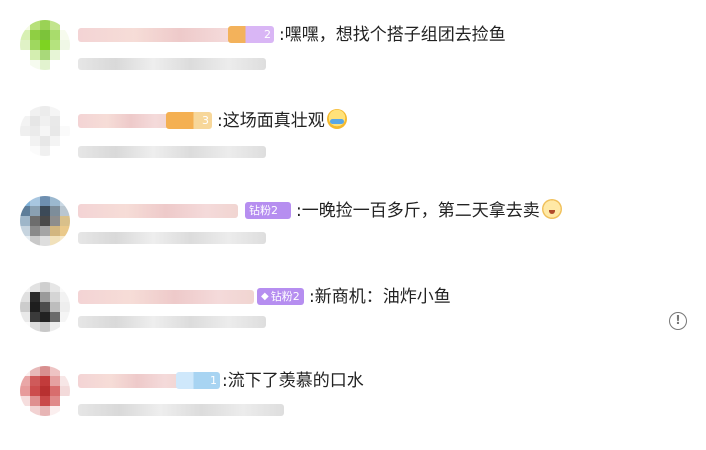 This screenshot has width=706, height=450. Describe the element at coordinates (678, 321) in the screenshot. I see `exclamation-circle-icon: !` at that location.